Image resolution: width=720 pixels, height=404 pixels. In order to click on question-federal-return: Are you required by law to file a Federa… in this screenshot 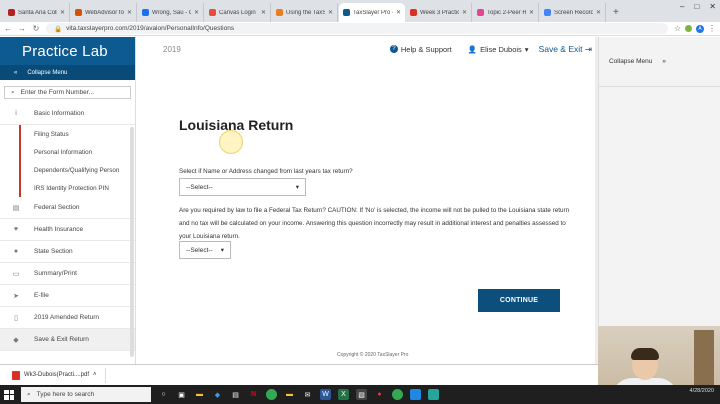, I will do `click(374, 223)`.